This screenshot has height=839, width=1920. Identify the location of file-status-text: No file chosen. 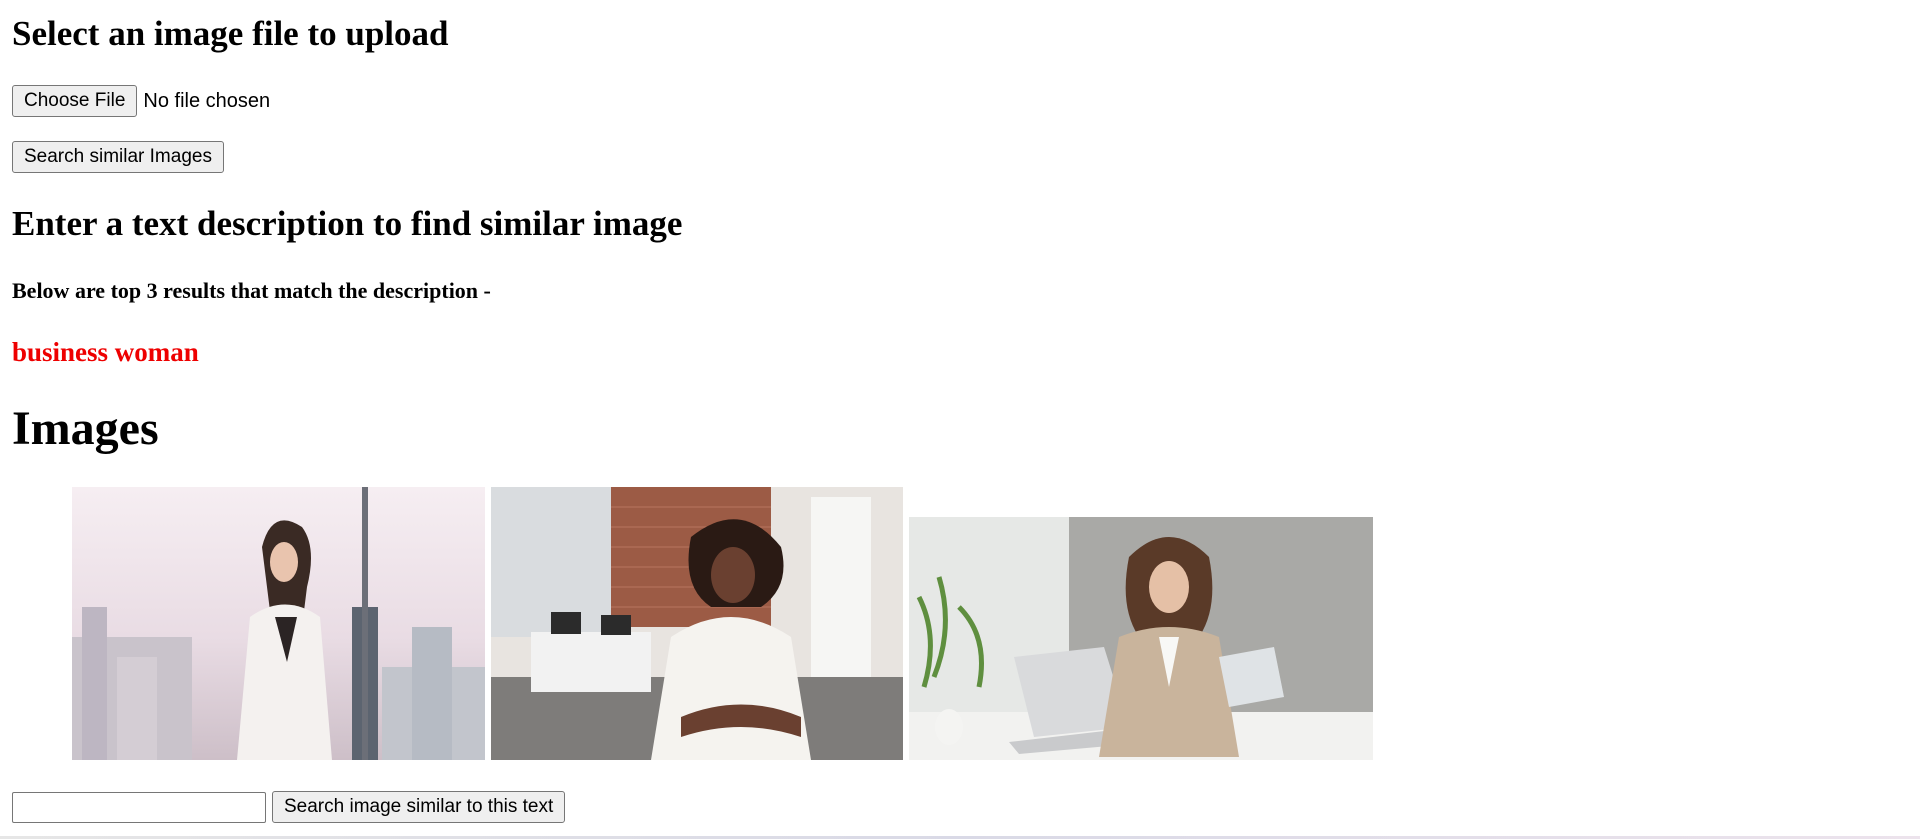
(207, 100).